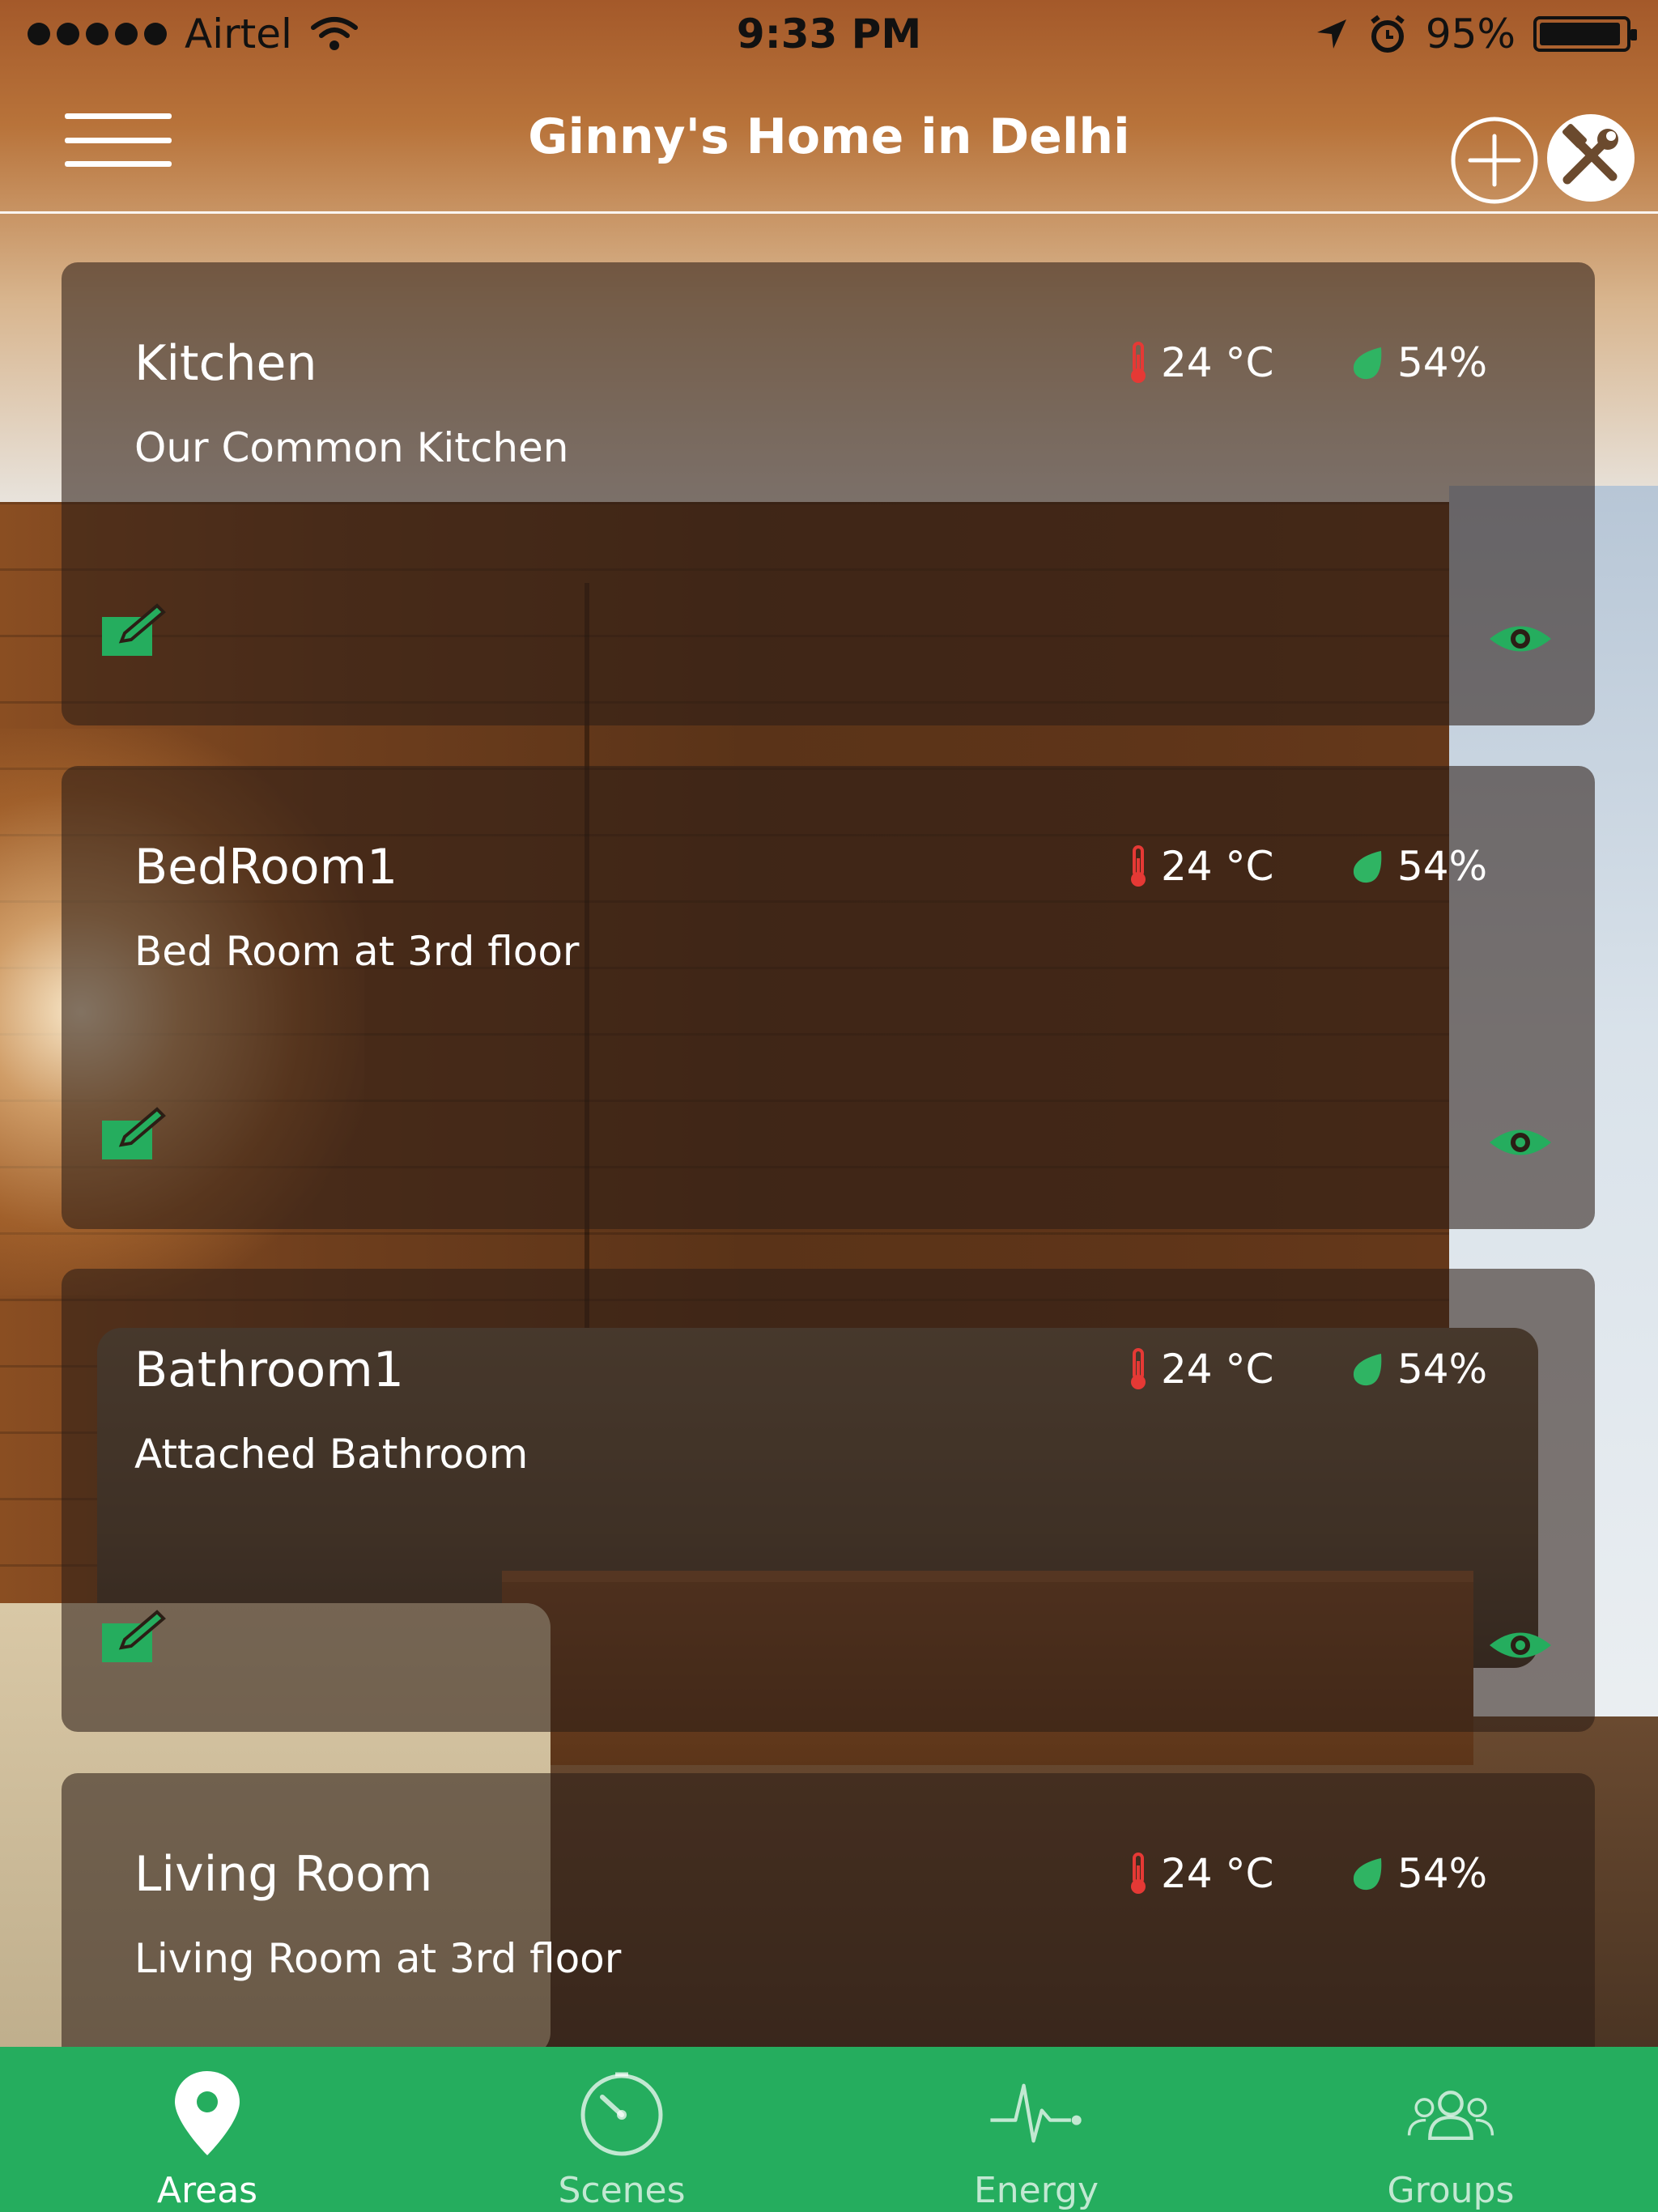 Image resolution: width=1658 pixels, height=2212 pixels. I want to click on tools-wrench-hammer-icon, so click(1591, 158).